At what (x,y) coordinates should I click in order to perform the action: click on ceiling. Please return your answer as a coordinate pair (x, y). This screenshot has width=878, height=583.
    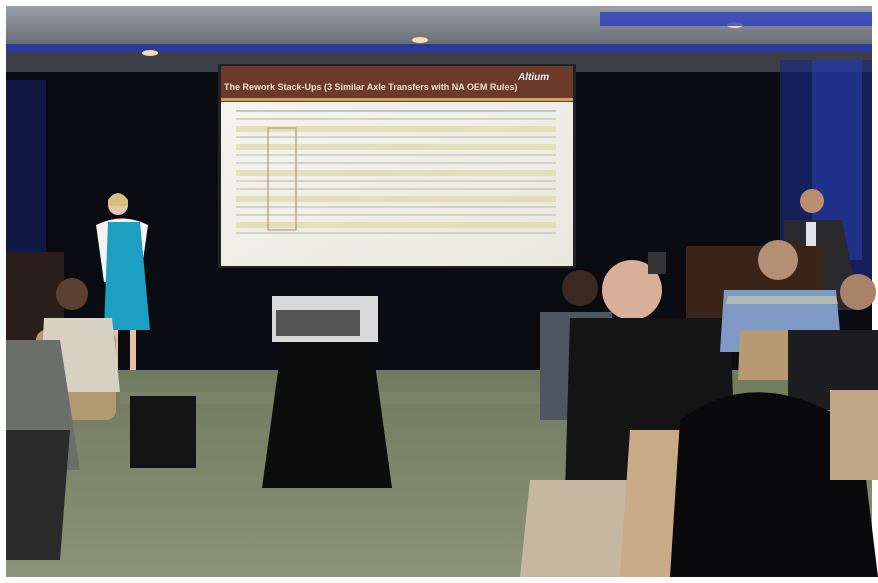
    Looking at the image, I should click on (439, 39).